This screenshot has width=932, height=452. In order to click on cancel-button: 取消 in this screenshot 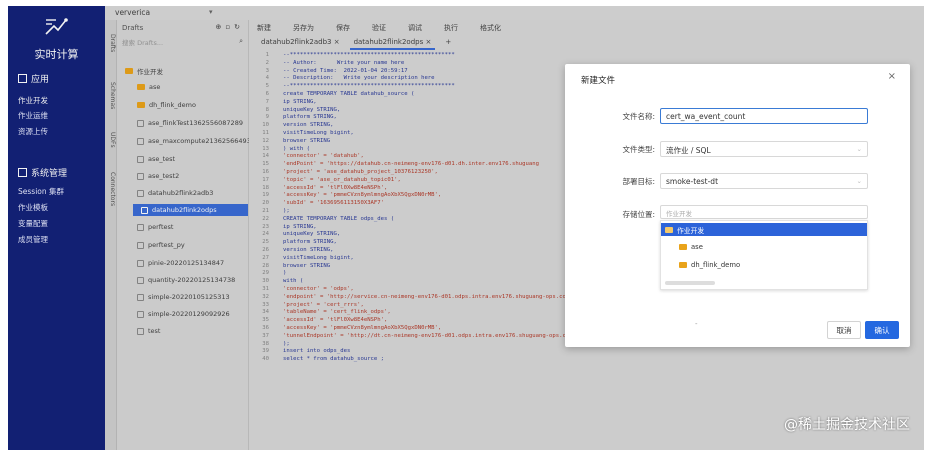, I will do `click(844, 330)`.